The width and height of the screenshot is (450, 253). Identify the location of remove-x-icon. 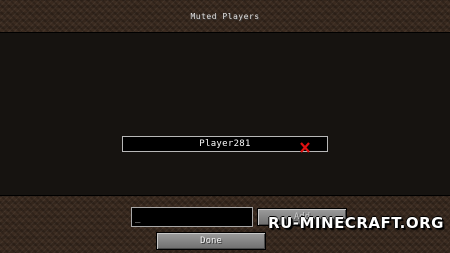
(305, 145).